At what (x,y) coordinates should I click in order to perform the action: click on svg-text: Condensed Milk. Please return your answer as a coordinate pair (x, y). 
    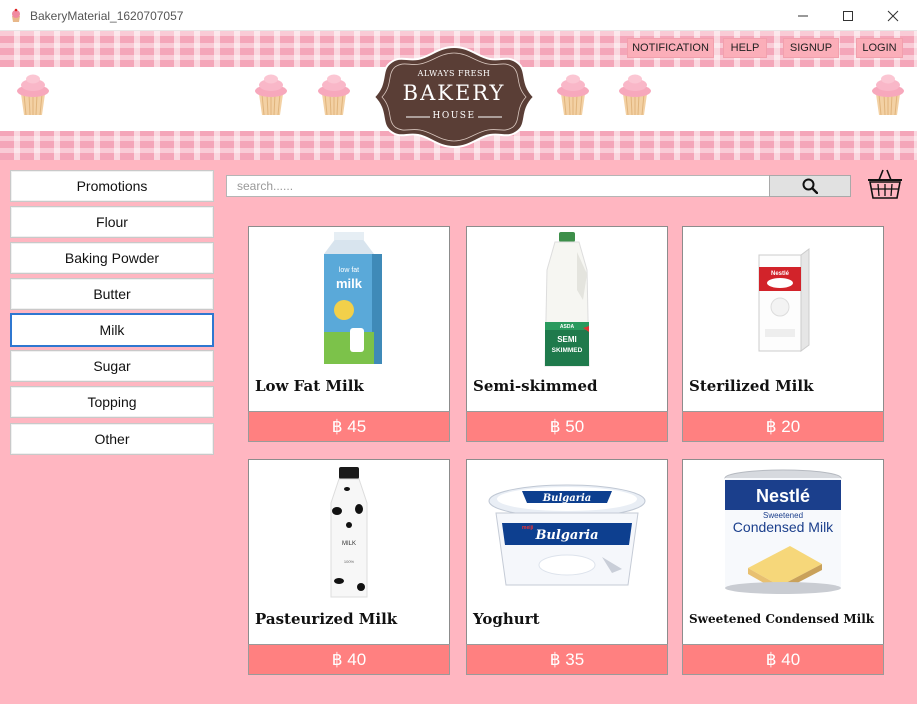
    Looking at the image, I should click on (783, 527).